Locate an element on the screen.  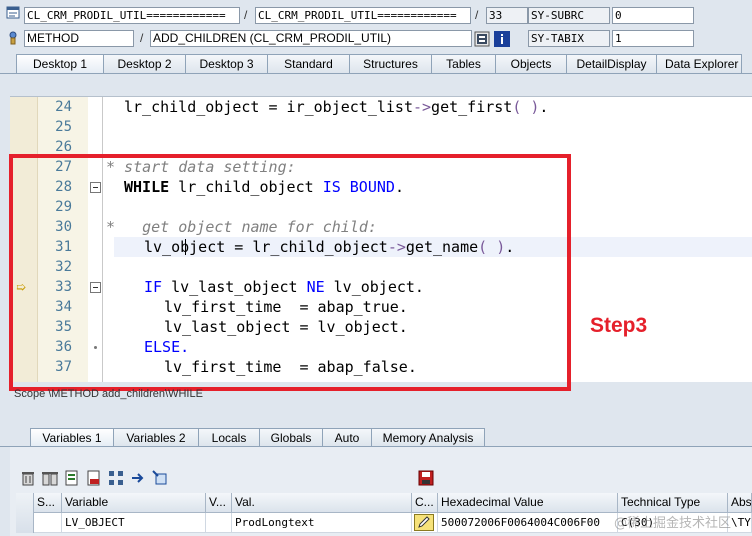
row-selector is located at coordinates (25, 513).